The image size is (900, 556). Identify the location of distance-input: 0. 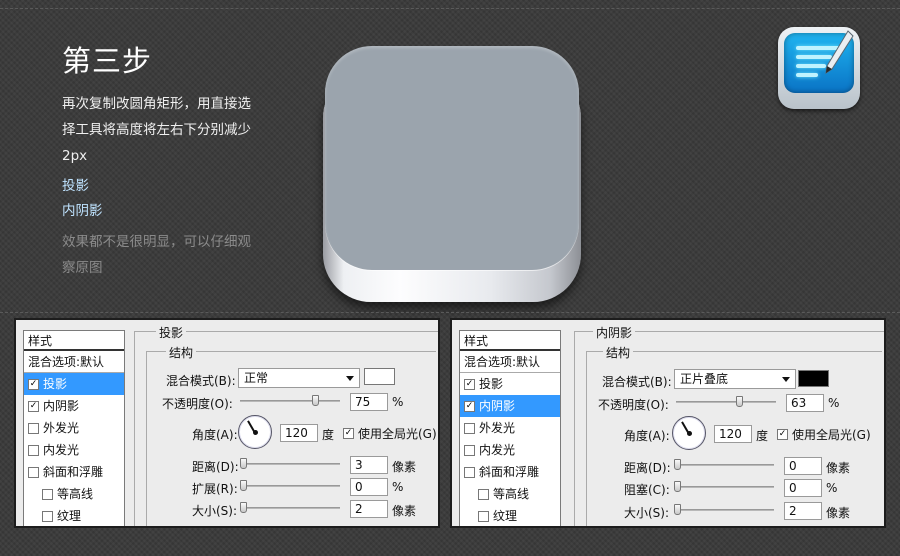
(803, 466).